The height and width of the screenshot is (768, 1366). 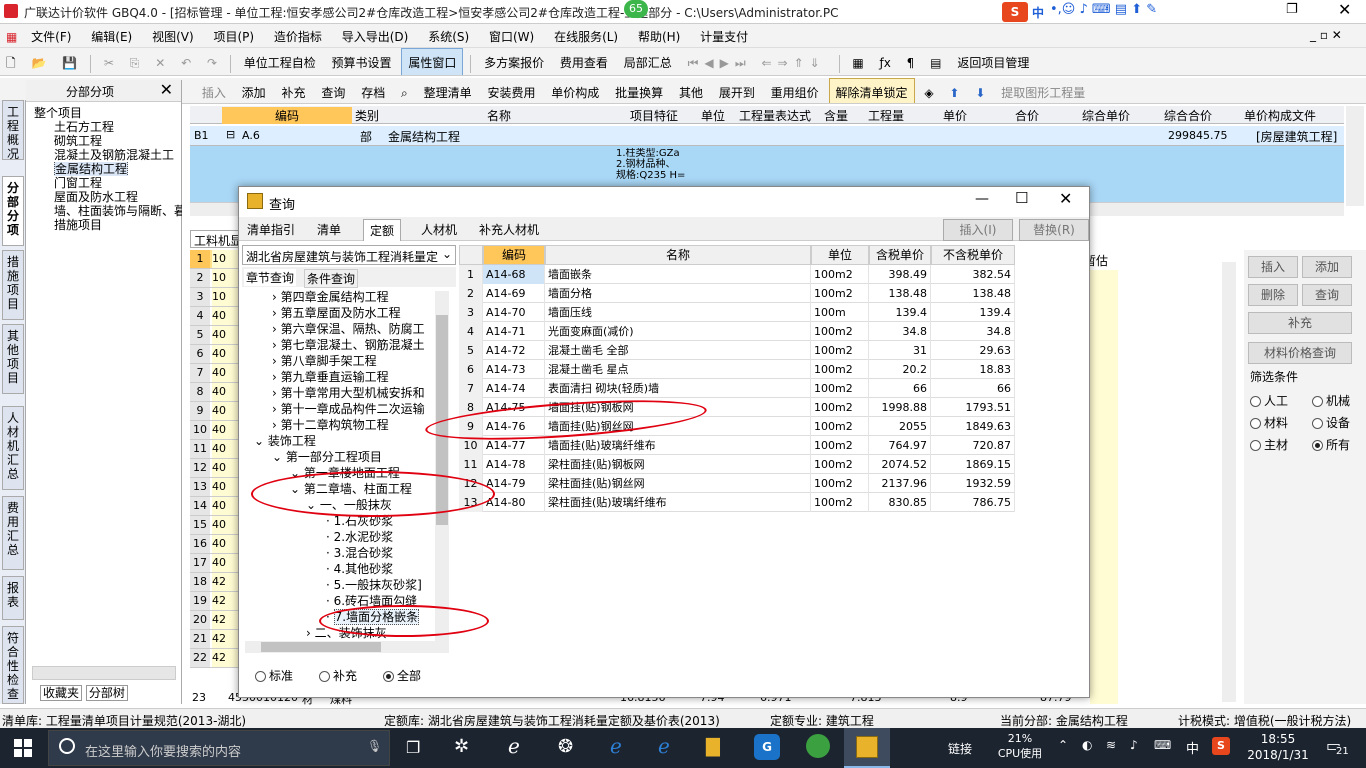 What do you see at coordinates (69, 63) in the screenshot?
I see `save-icon: 💾` at bounding box center [69, 63].